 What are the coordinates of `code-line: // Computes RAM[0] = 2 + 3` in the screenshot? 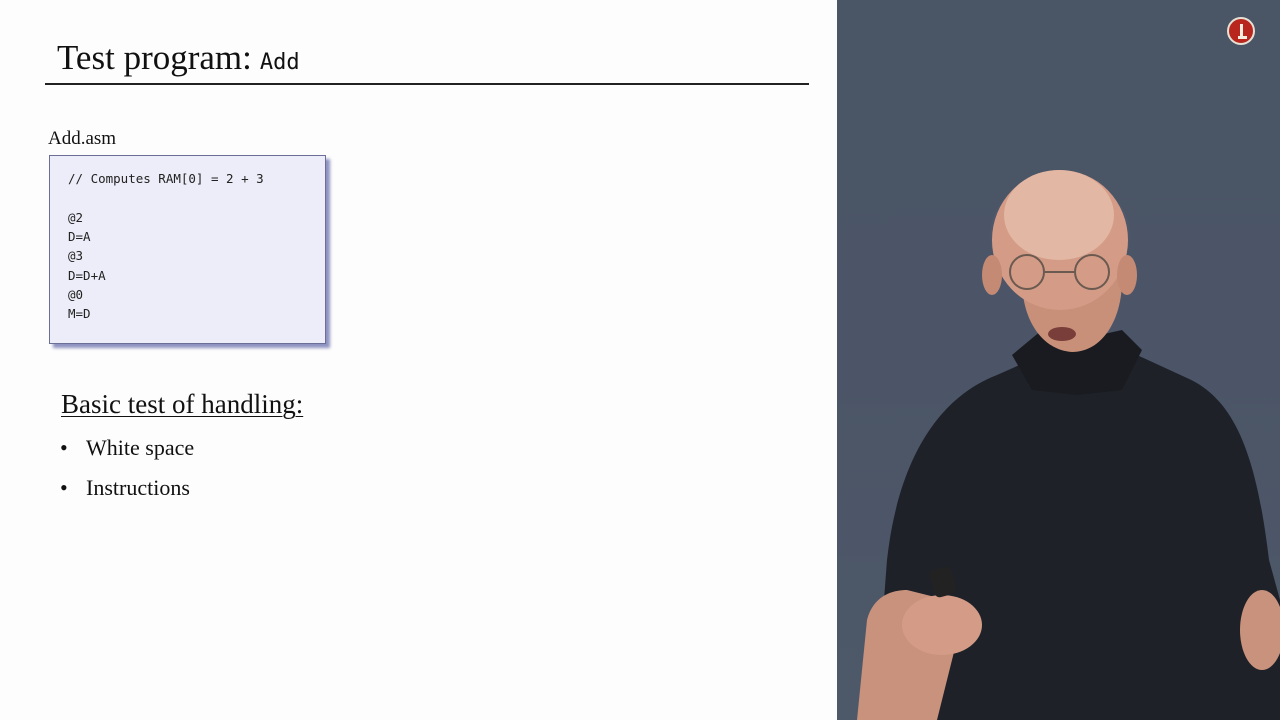 It's located at (166, 178).